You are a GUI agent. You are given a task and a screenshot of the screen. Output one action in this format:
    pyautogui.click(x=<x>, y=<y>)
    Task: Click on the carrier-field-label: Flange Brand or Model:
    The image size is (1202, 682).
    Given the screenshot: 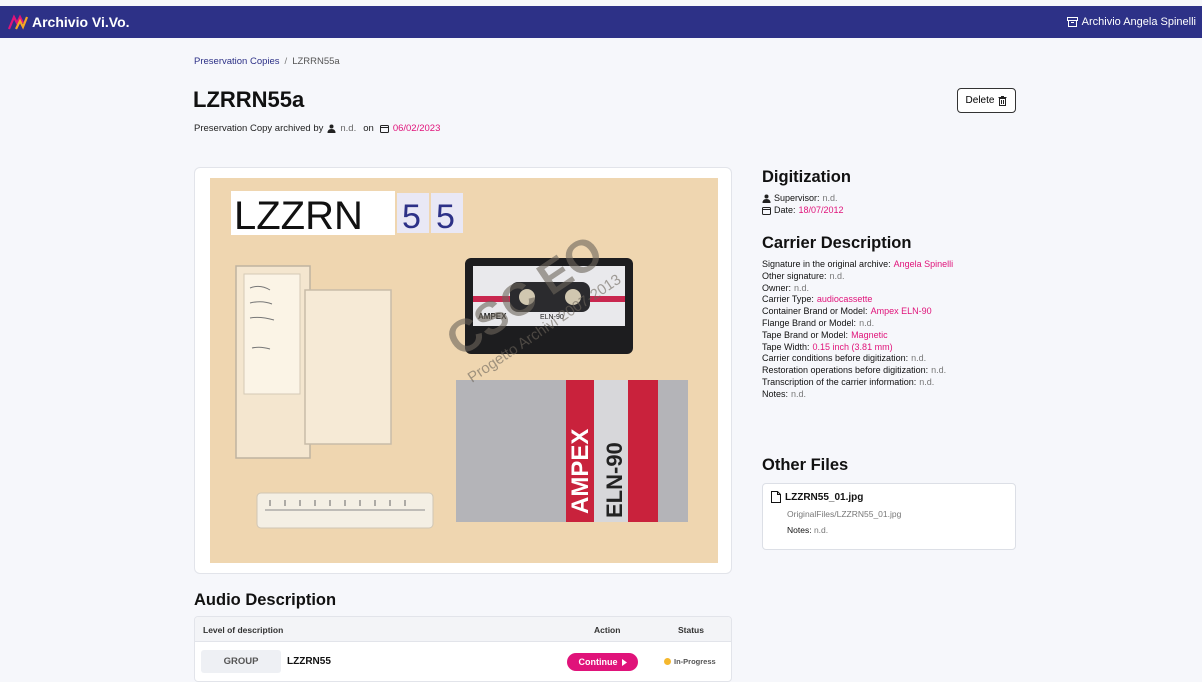 What is the action you would take?
    pyautogui.click(x=809, y=322)
    